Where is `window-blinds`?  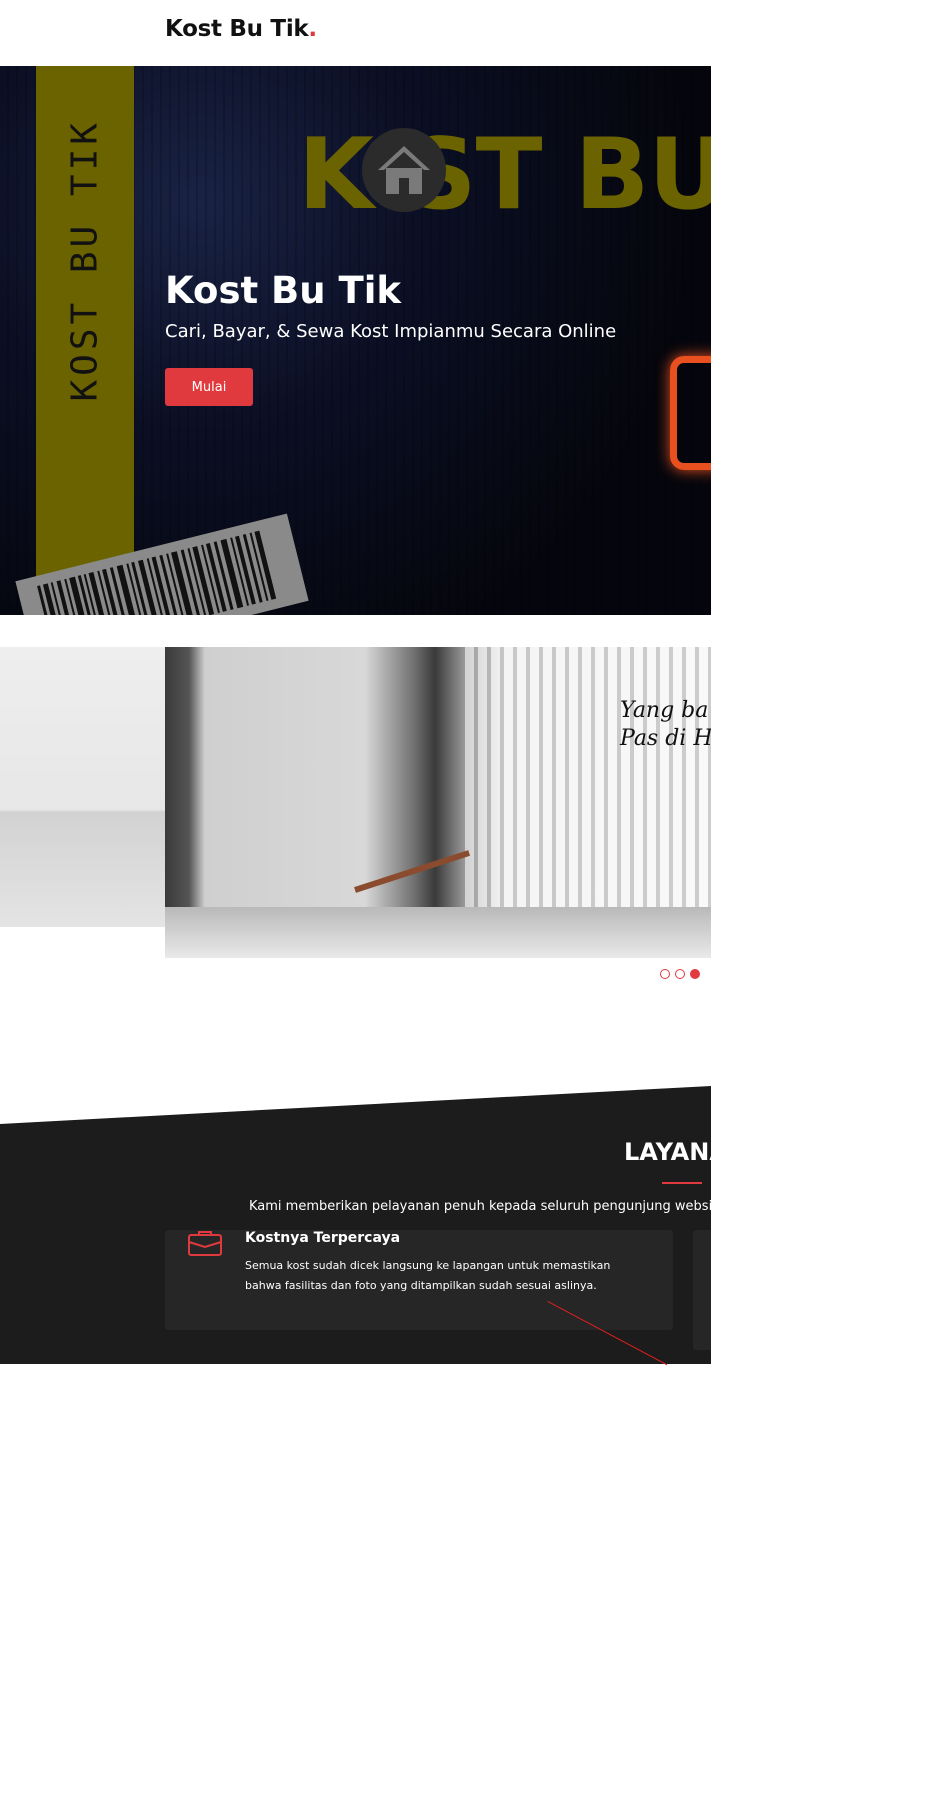
window-blinds is located at coordinates (588, 782).